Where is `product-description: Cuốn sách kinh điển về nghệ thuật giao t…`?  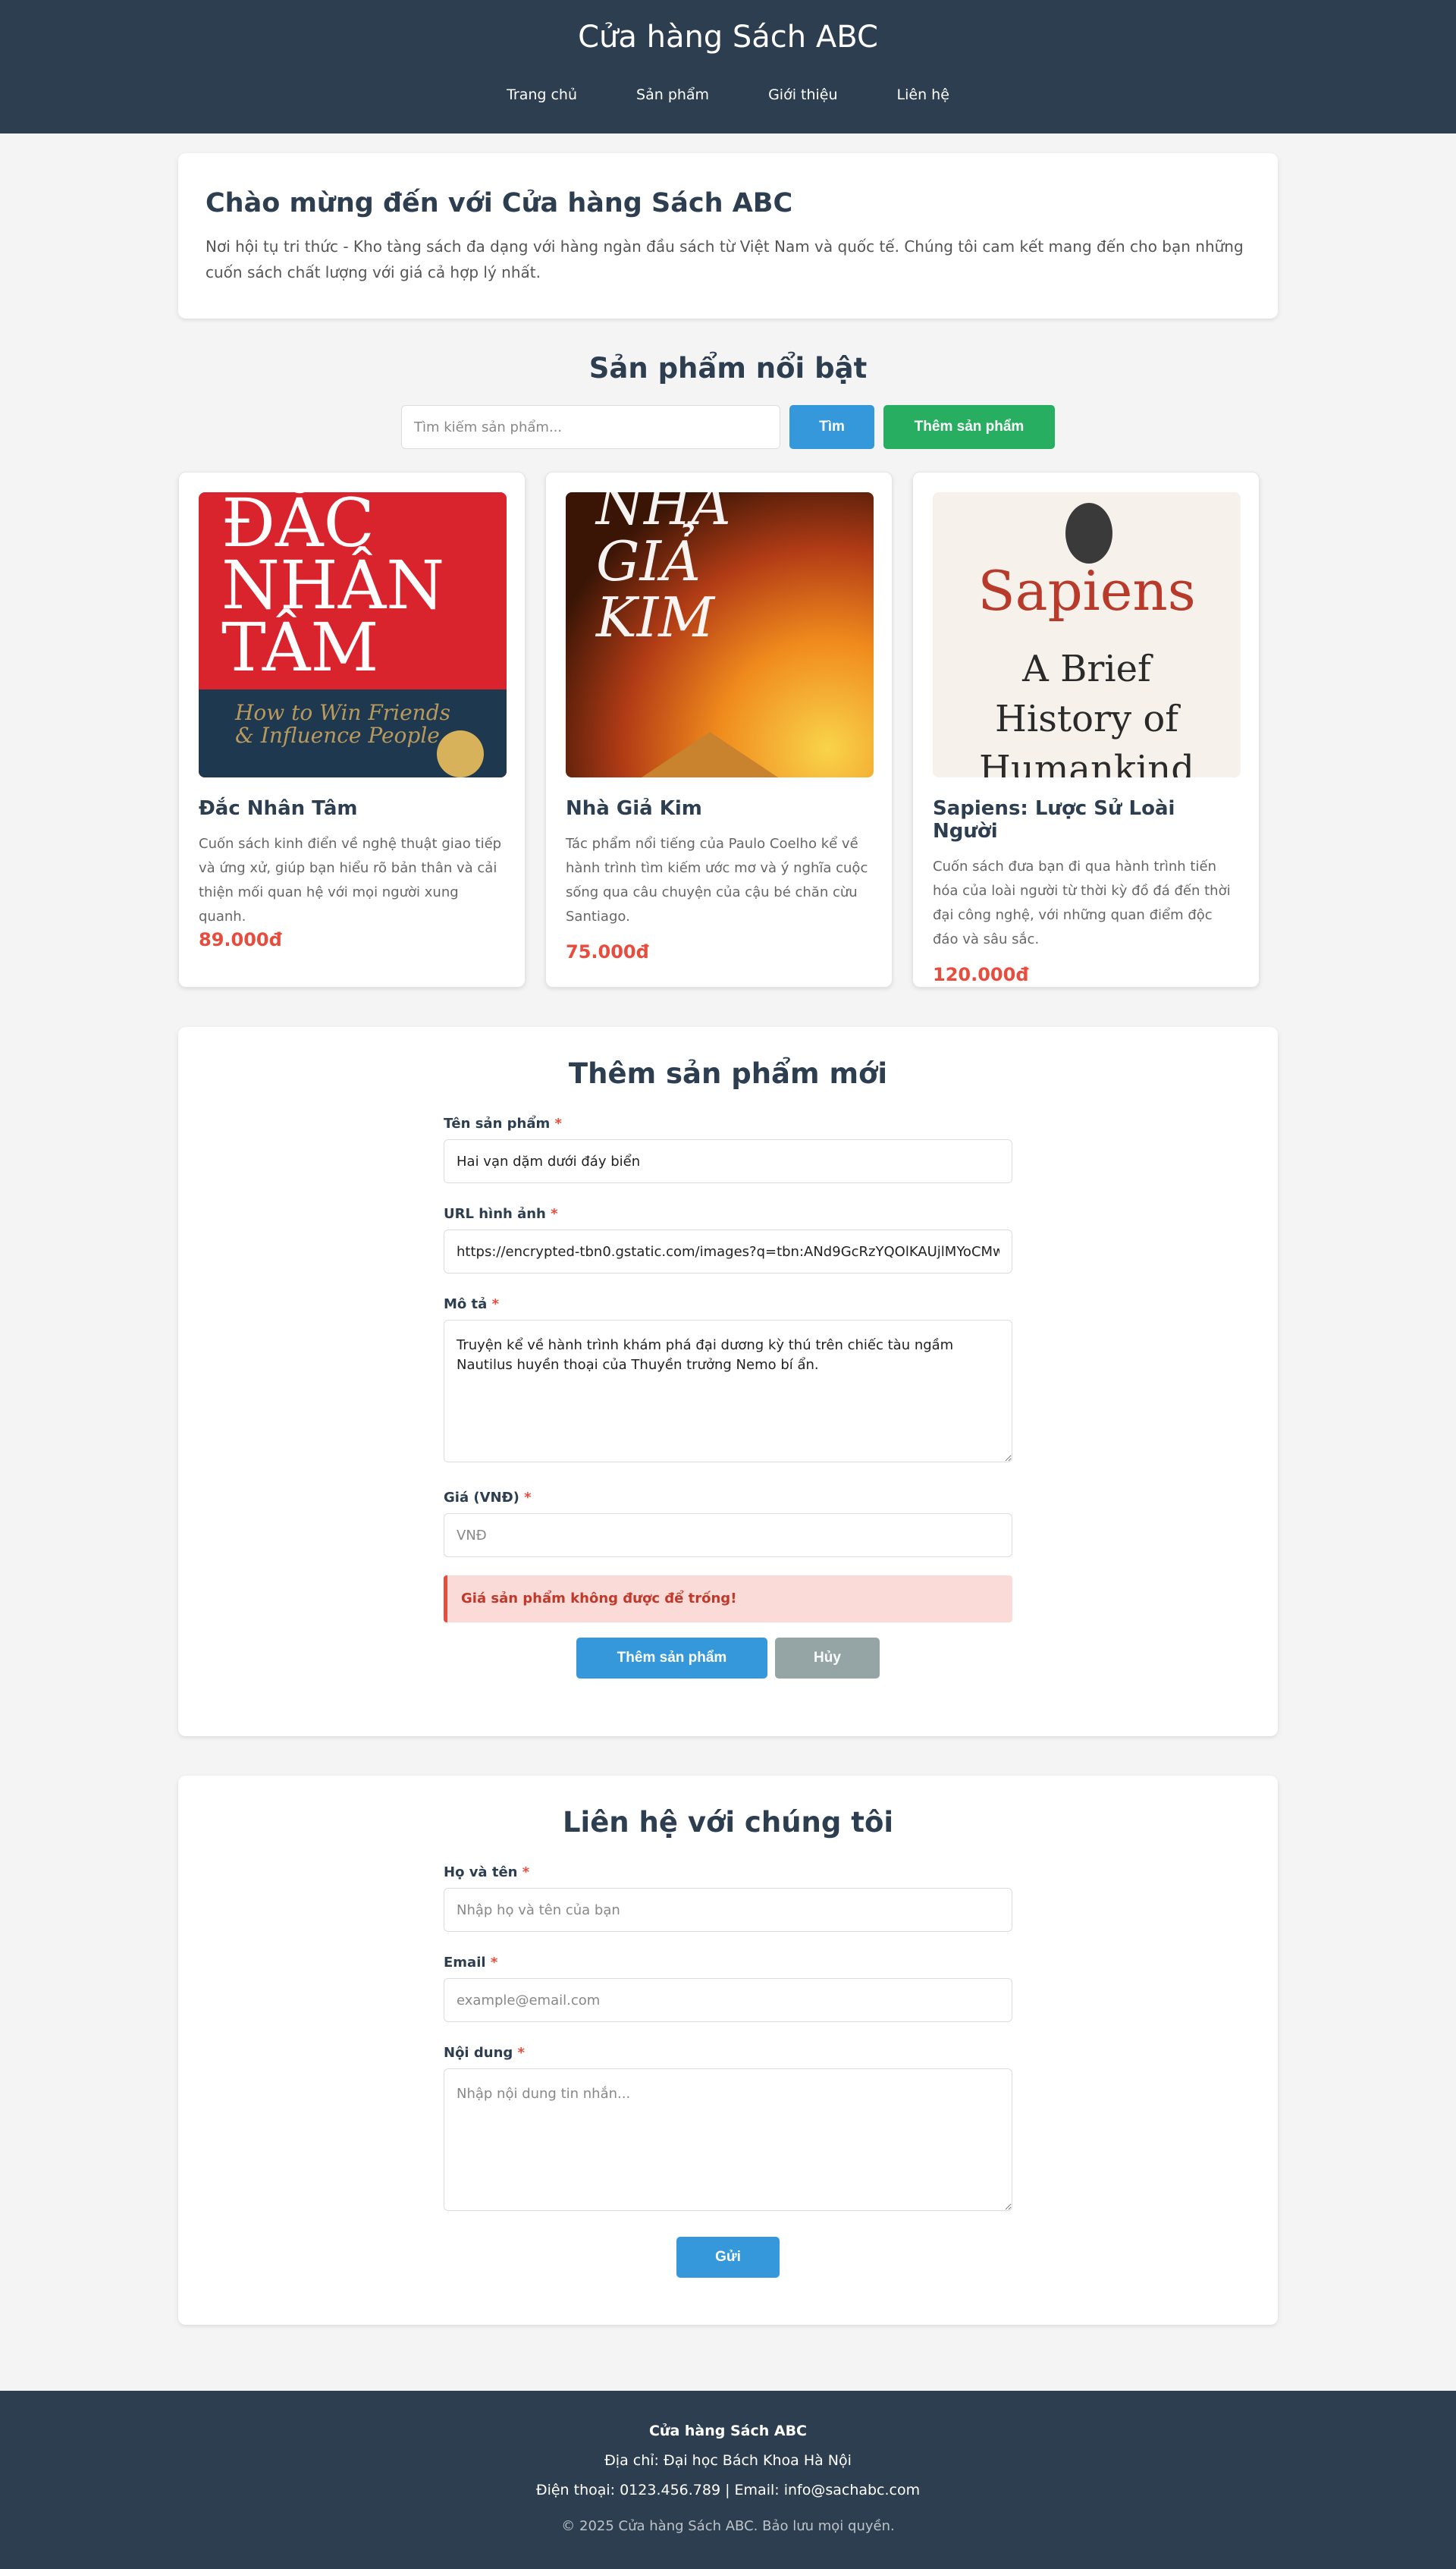
product-description: Cuốn sách kinh điển về nghệ thuật giao t… is located at coordinates (350, 880).